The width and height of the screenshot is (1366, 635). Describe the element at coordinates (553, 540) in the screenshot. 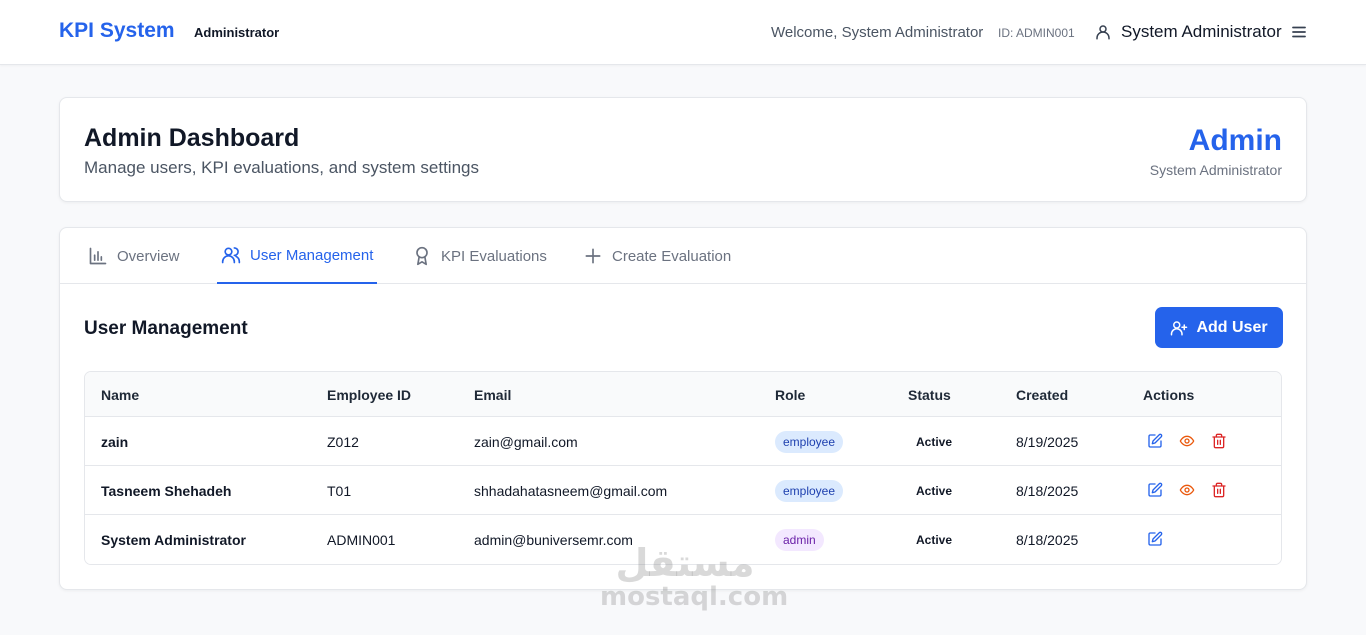

I see `cell-email: admin@buniversemr.com` at that location.